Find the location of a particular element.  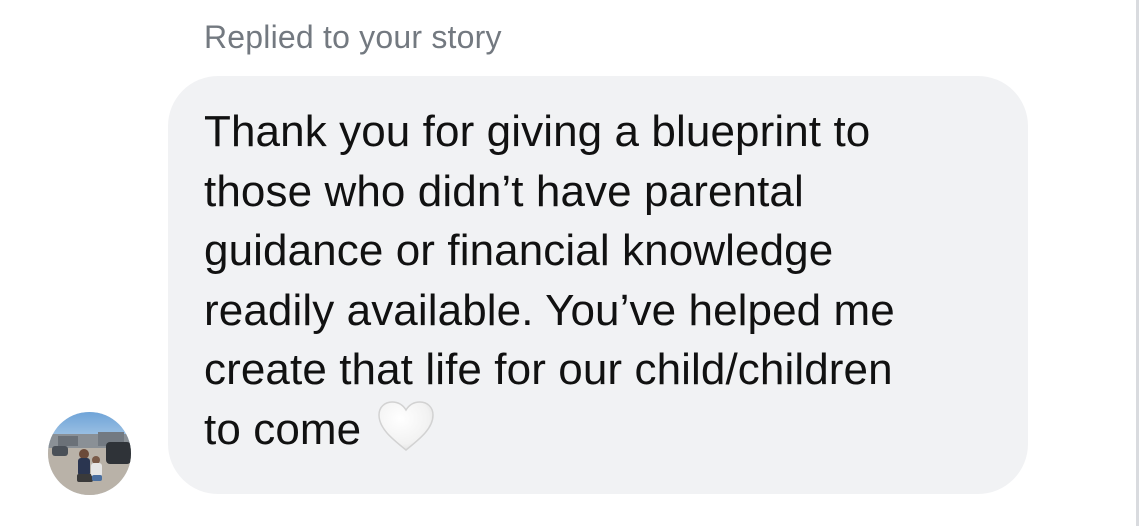

message-line: Thank you for giving a blueprint to is located at coordinates (537, 131).